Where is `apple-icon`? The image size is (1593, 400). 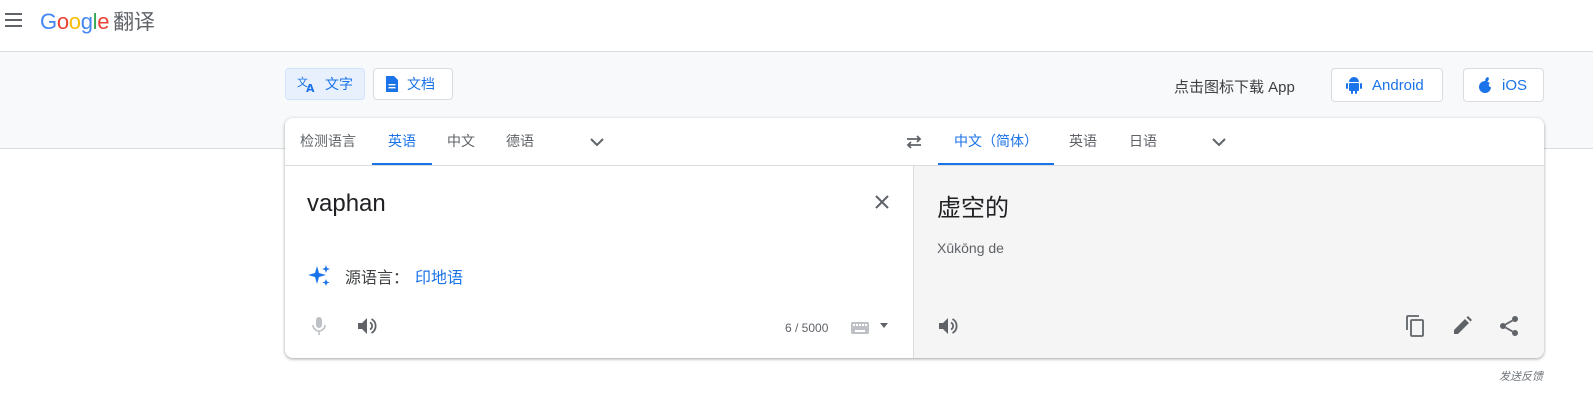 apple-icon is located at coordinates (1485, 85).